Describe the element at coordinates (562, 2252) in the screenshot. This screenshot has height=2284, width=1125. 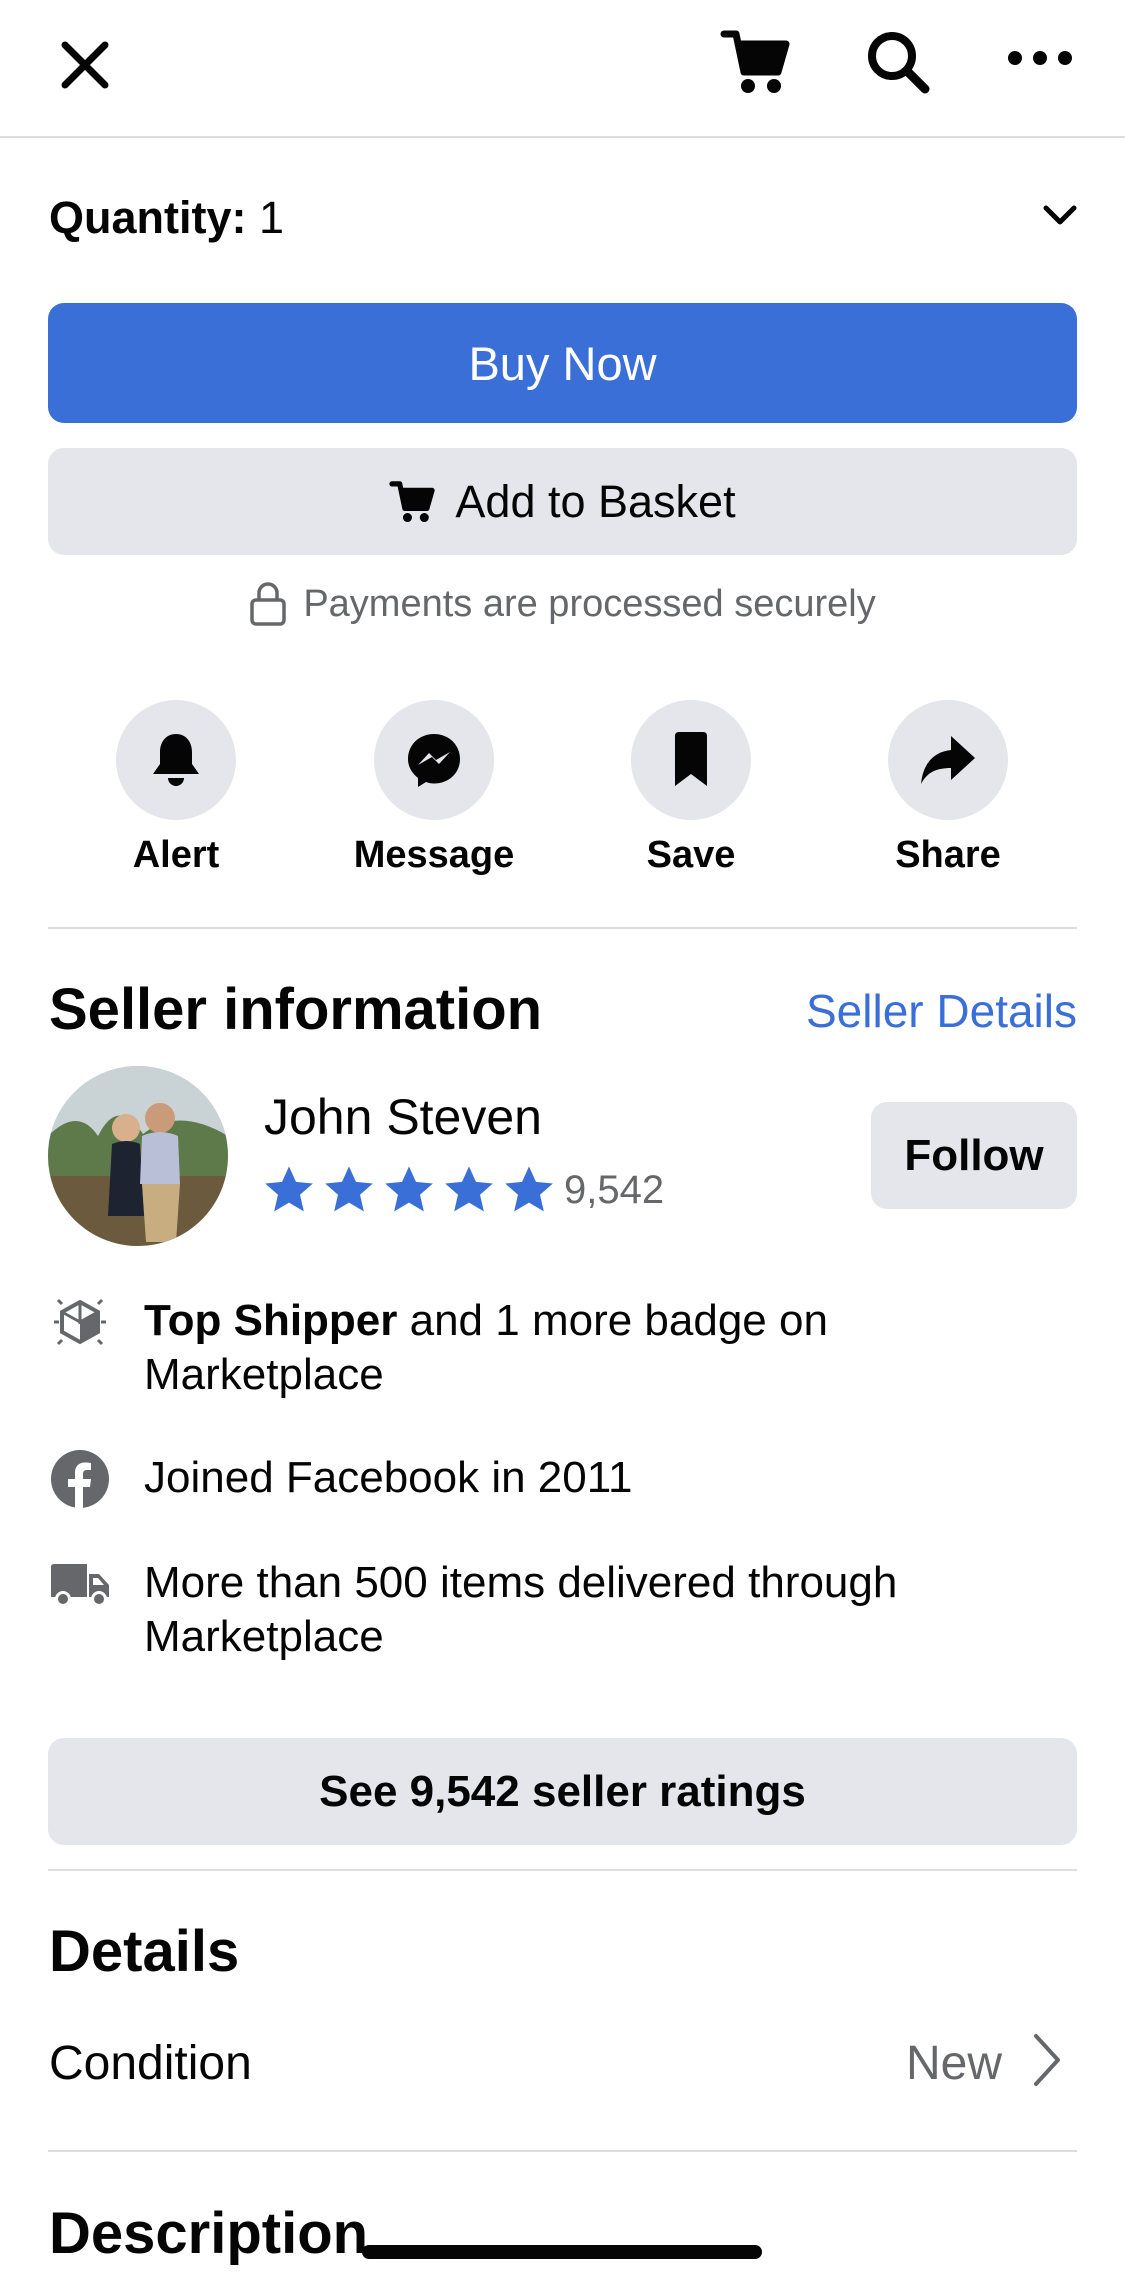
I see `home-indicator` at that location.